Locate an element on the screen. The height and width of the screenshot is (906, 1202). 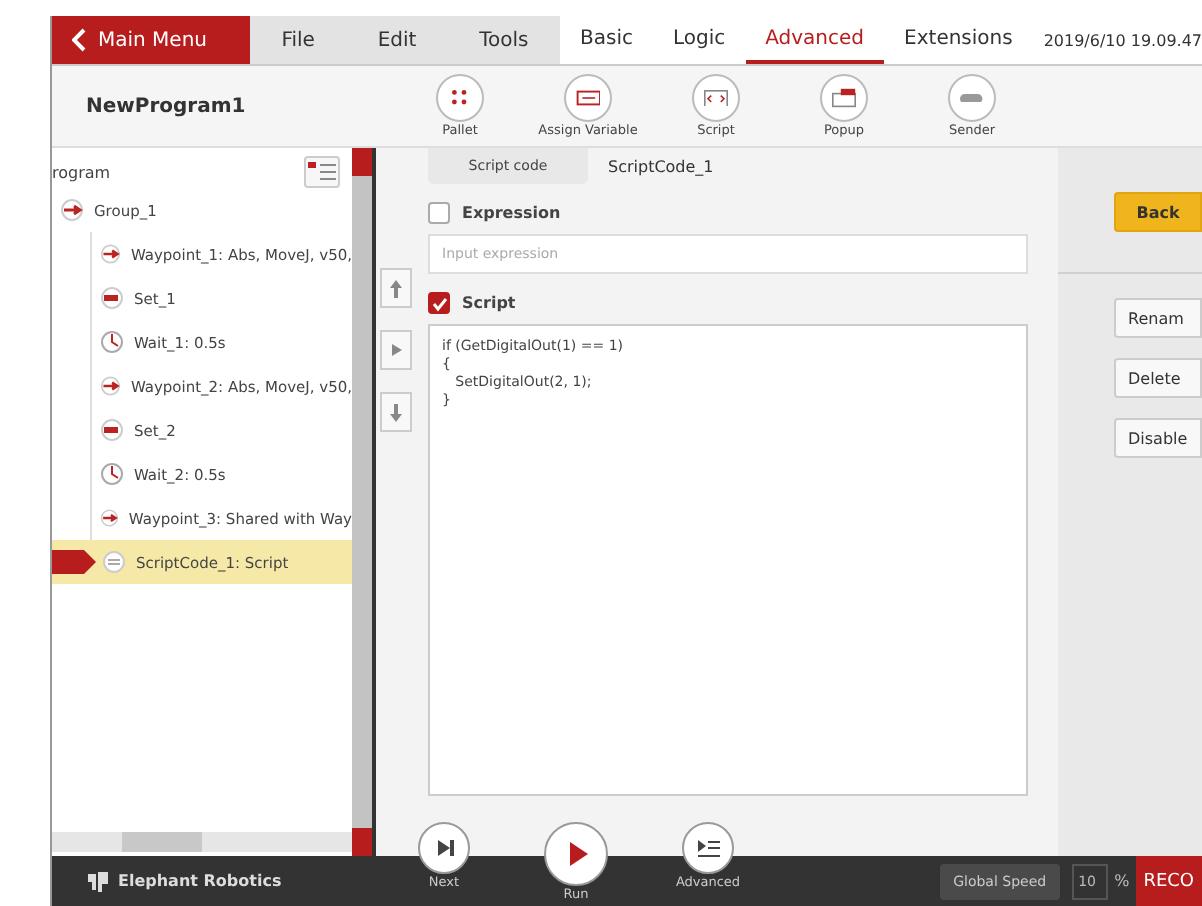
tree-title: rogram is located at coordinates (81, 172).